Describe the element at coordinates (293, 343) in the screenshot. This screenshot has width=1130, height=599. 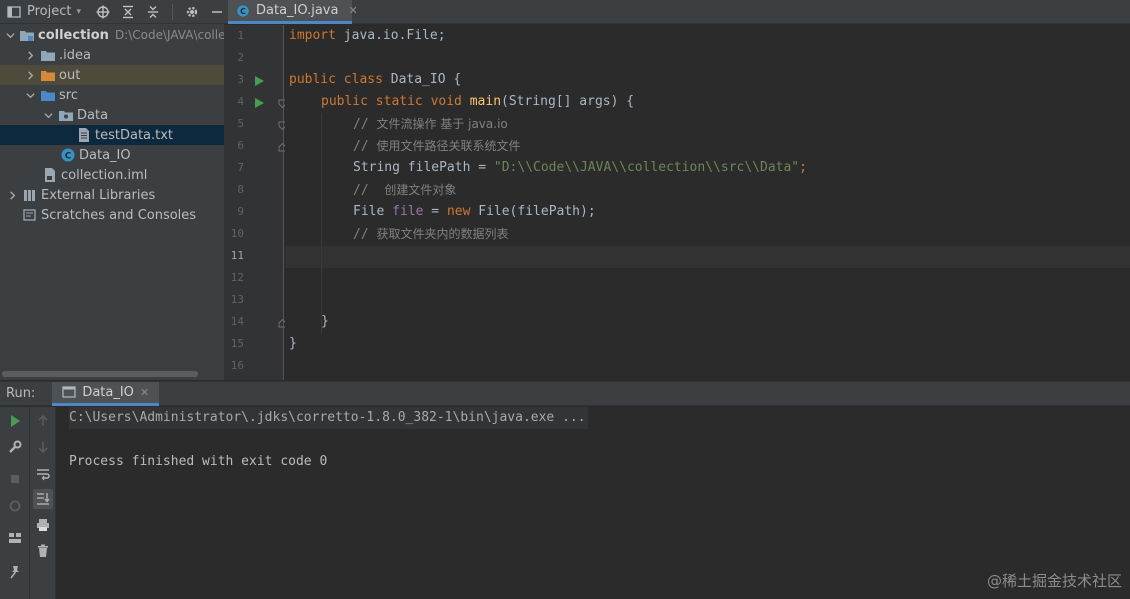
I see `code-line-15: }` at that location.